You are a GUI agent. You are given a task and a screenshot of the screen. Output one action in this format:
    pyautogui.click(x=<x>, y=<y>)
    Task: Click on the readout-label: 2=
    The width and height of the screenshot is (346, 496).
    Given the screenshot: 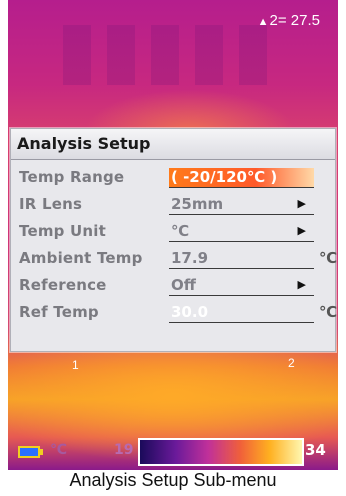 What is the action you would take?
    pyautogui.click(x=278, y=20)
    